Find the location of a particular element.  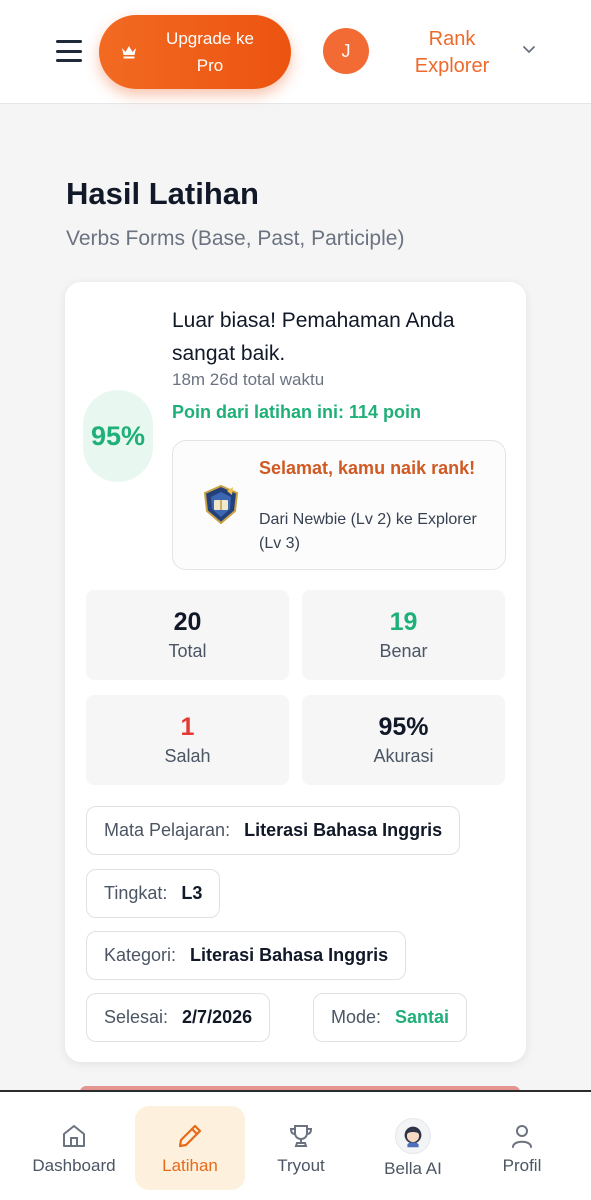

stat-label: Benar is located at coordinates (403, 651).